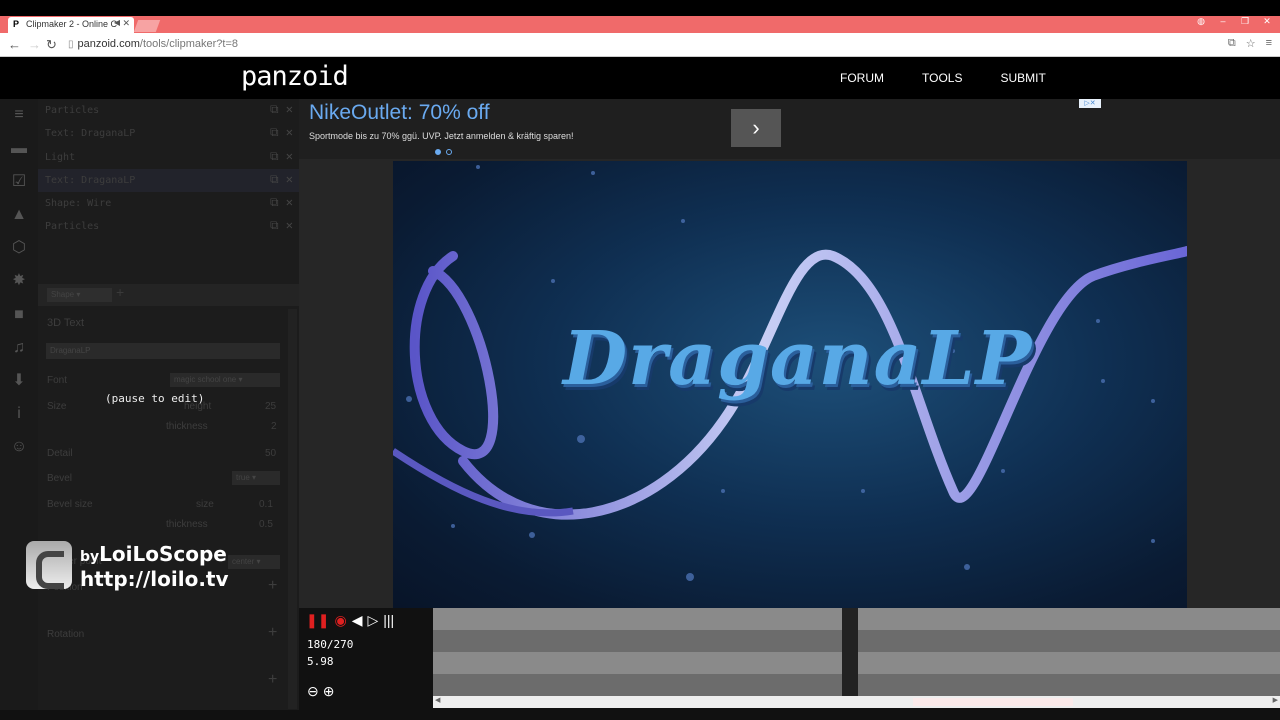 The height and width of the screenshot is (720, 1280). Describe the element at coordinates (155, 398) in the screenshot. I see `pause-to-edit-message: (pause to edit)` at that location.